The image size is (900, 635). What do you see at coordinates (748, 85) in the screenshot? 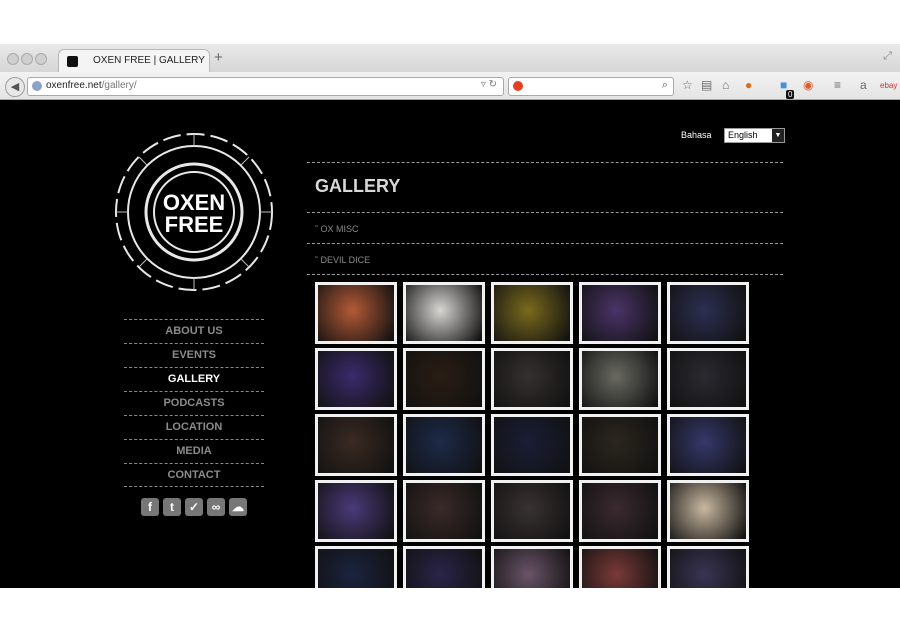
I see `firefox-icon: ●` at bounding box center [748, 85].